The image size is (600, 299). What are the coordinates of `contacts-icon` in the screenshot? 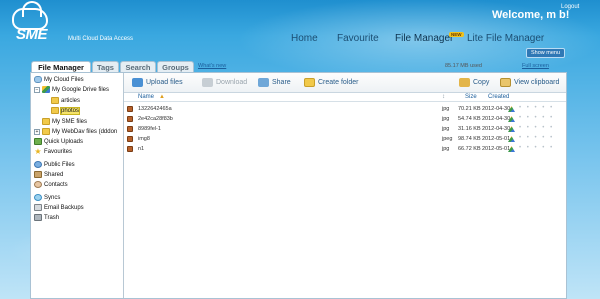 It's located at (38, 184).